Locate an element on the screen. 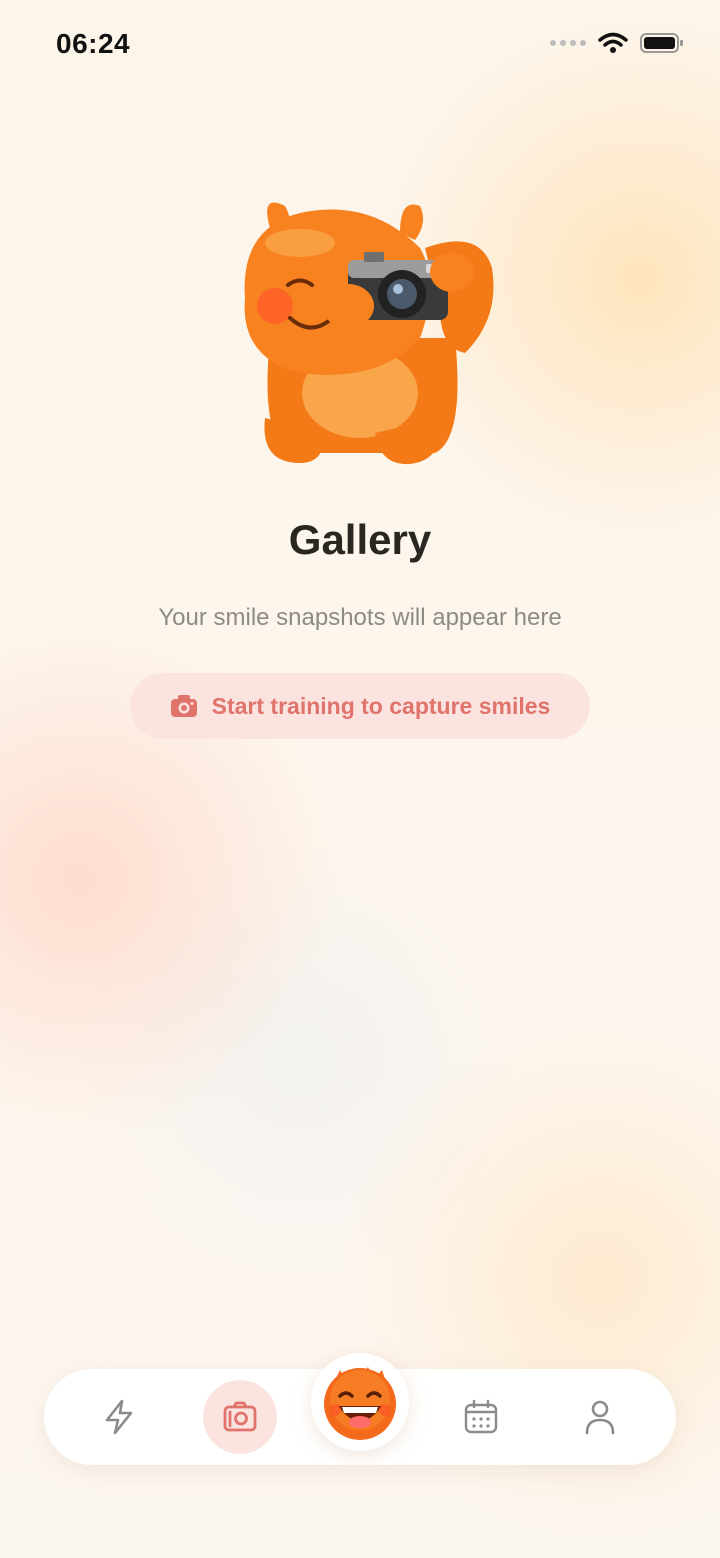 This screenshot has height=1558, width=720. tab-gallery-active-indicator is located at coordinates (240, 1417).